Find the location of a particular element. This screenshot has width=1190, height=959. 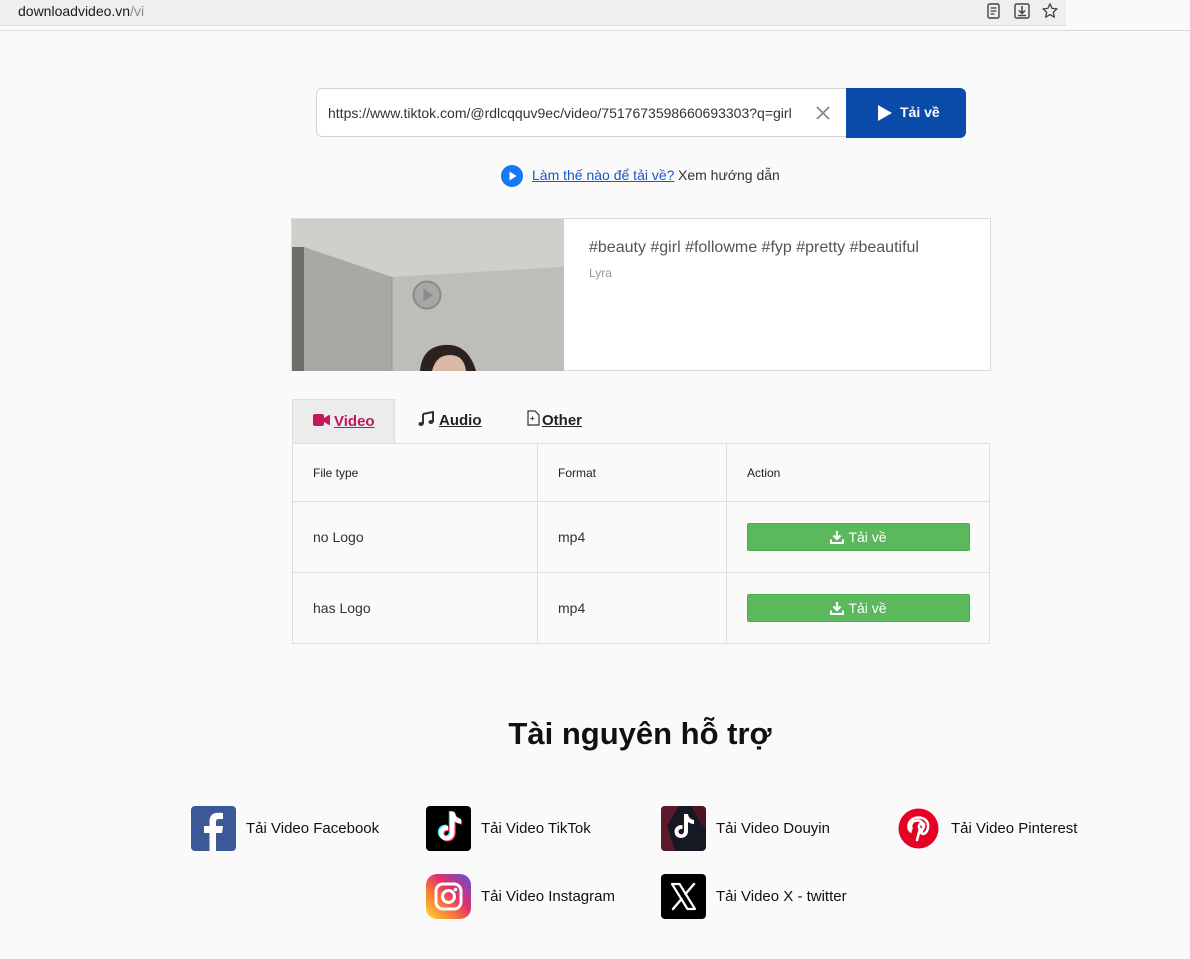

play-icon is located at coordinates (885, 113).